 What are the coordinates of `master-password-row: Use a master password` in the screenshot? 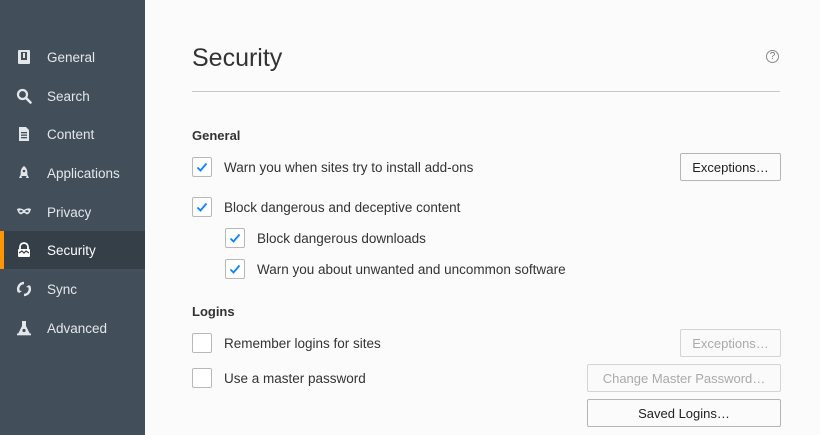 It's located at (279, 378).